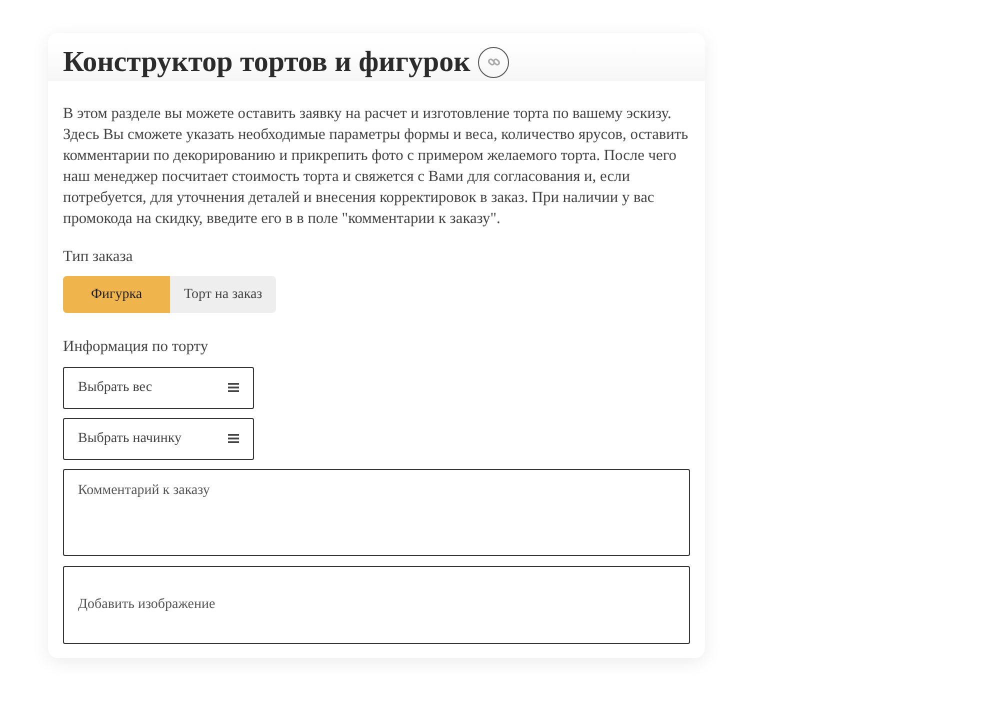 The height and width of the screenshot is (710, 1000). I want to click on order-type-label: Тип заказа, so click(98, 257).